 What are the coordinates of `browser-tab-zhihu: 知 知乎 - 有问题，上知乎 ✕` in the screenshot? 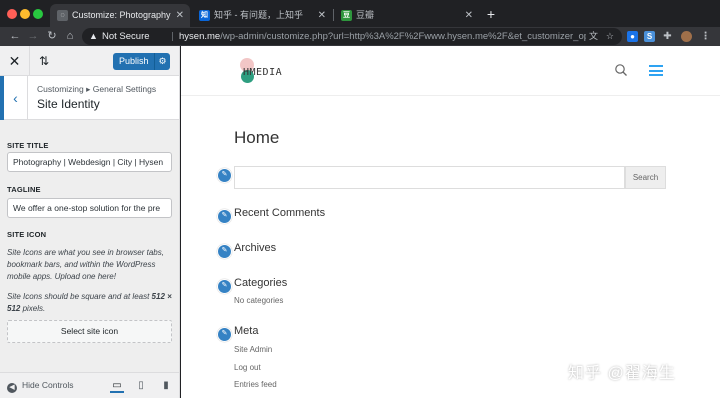 It's located at (262, 15).